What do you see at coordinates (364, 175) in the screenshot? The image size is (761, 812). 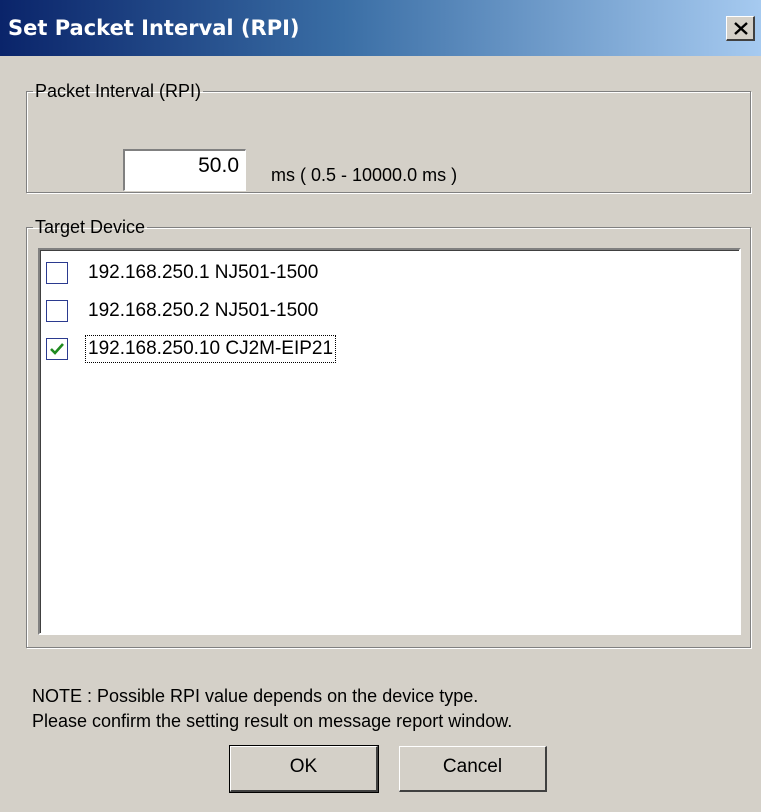 I see `rpi-range-label: ms ( 0.5 - 10000.0 ms )` at bounding box center [364, 175].